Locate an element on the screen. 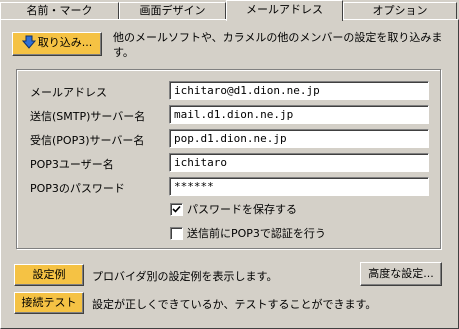 Image resolution: width=459 pixels, height=329 pixels. settings-example-button: 設定例 is located at coordinates (49, 275).